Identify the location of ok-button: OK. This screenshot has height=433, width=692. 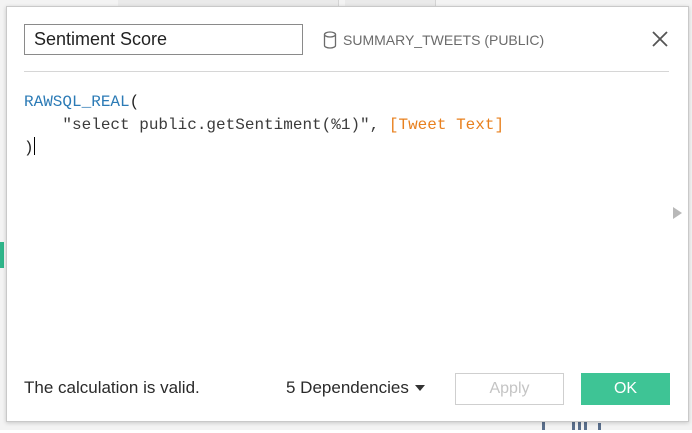
(625, 389).